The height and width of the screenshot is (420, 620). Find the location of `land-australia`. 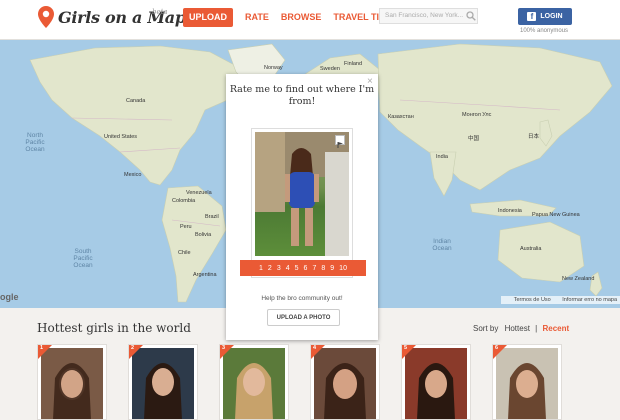

land-australia is located at coordinates (541, 252).